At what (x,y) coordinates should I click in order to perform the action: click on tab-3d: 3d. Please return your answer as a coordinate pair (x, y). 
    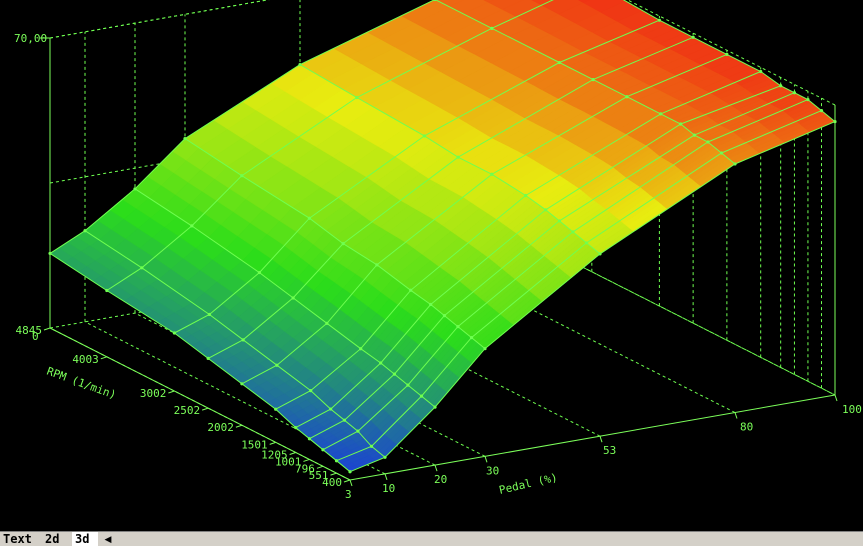
    Looking at the image, I should click on (85, 539).